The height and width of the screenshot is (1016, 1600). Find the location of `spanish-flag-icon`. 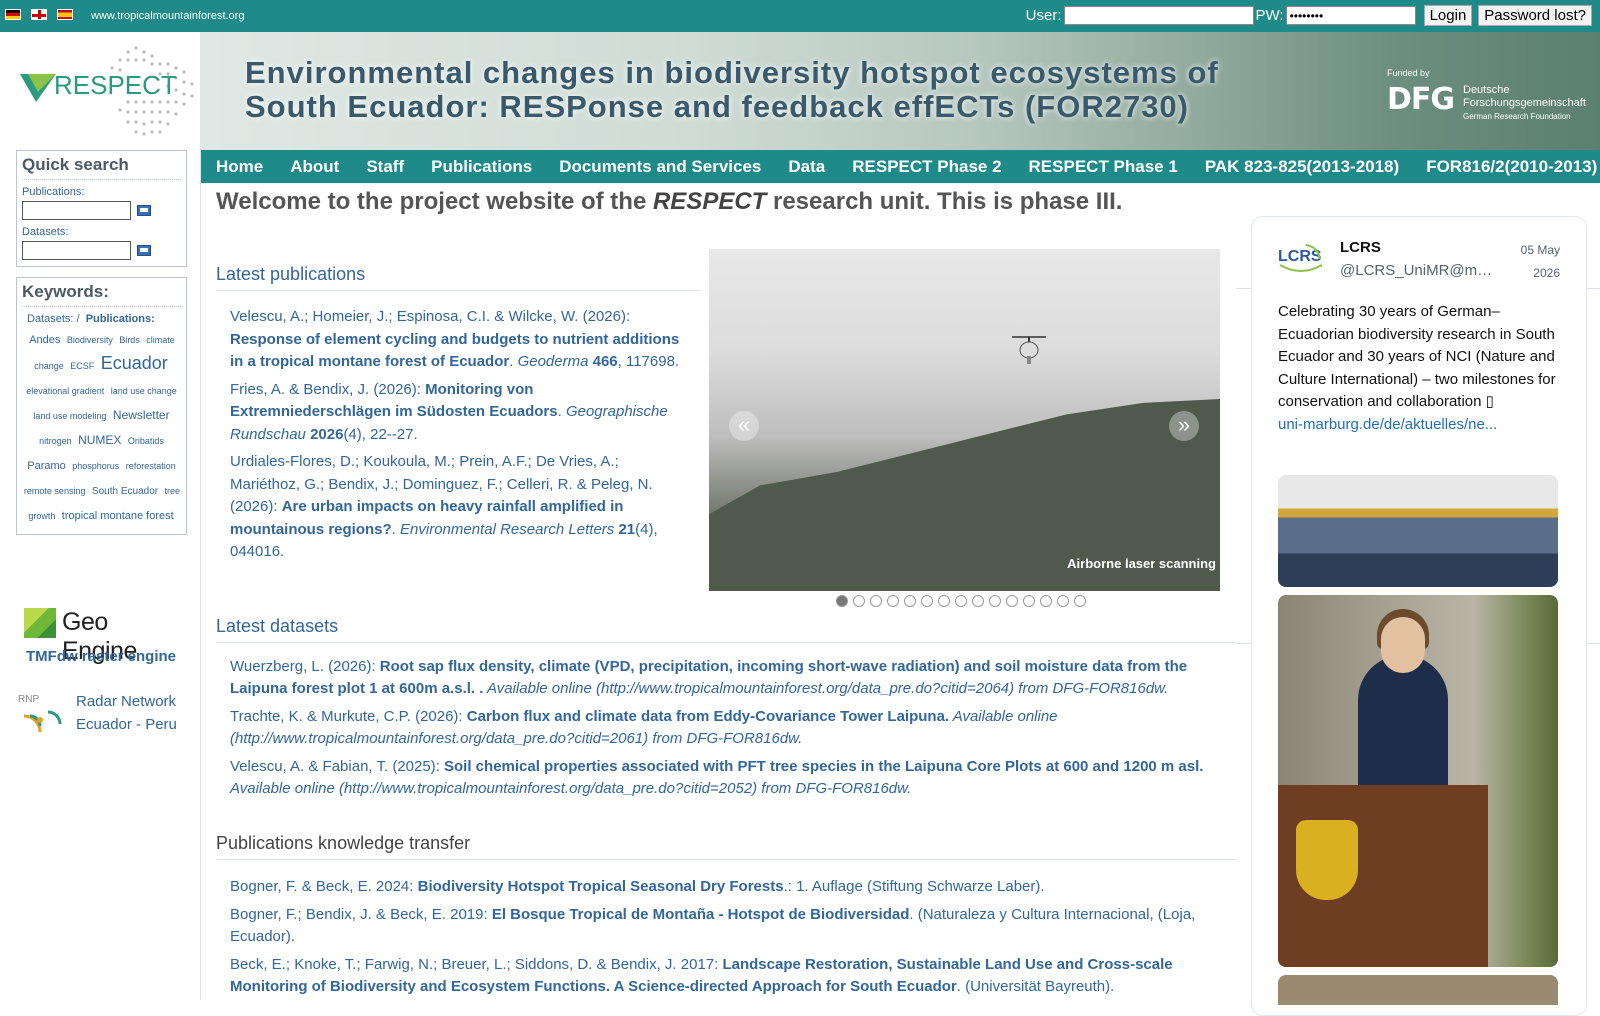

spanish-flag-icon is located at coordinates (65, 14).